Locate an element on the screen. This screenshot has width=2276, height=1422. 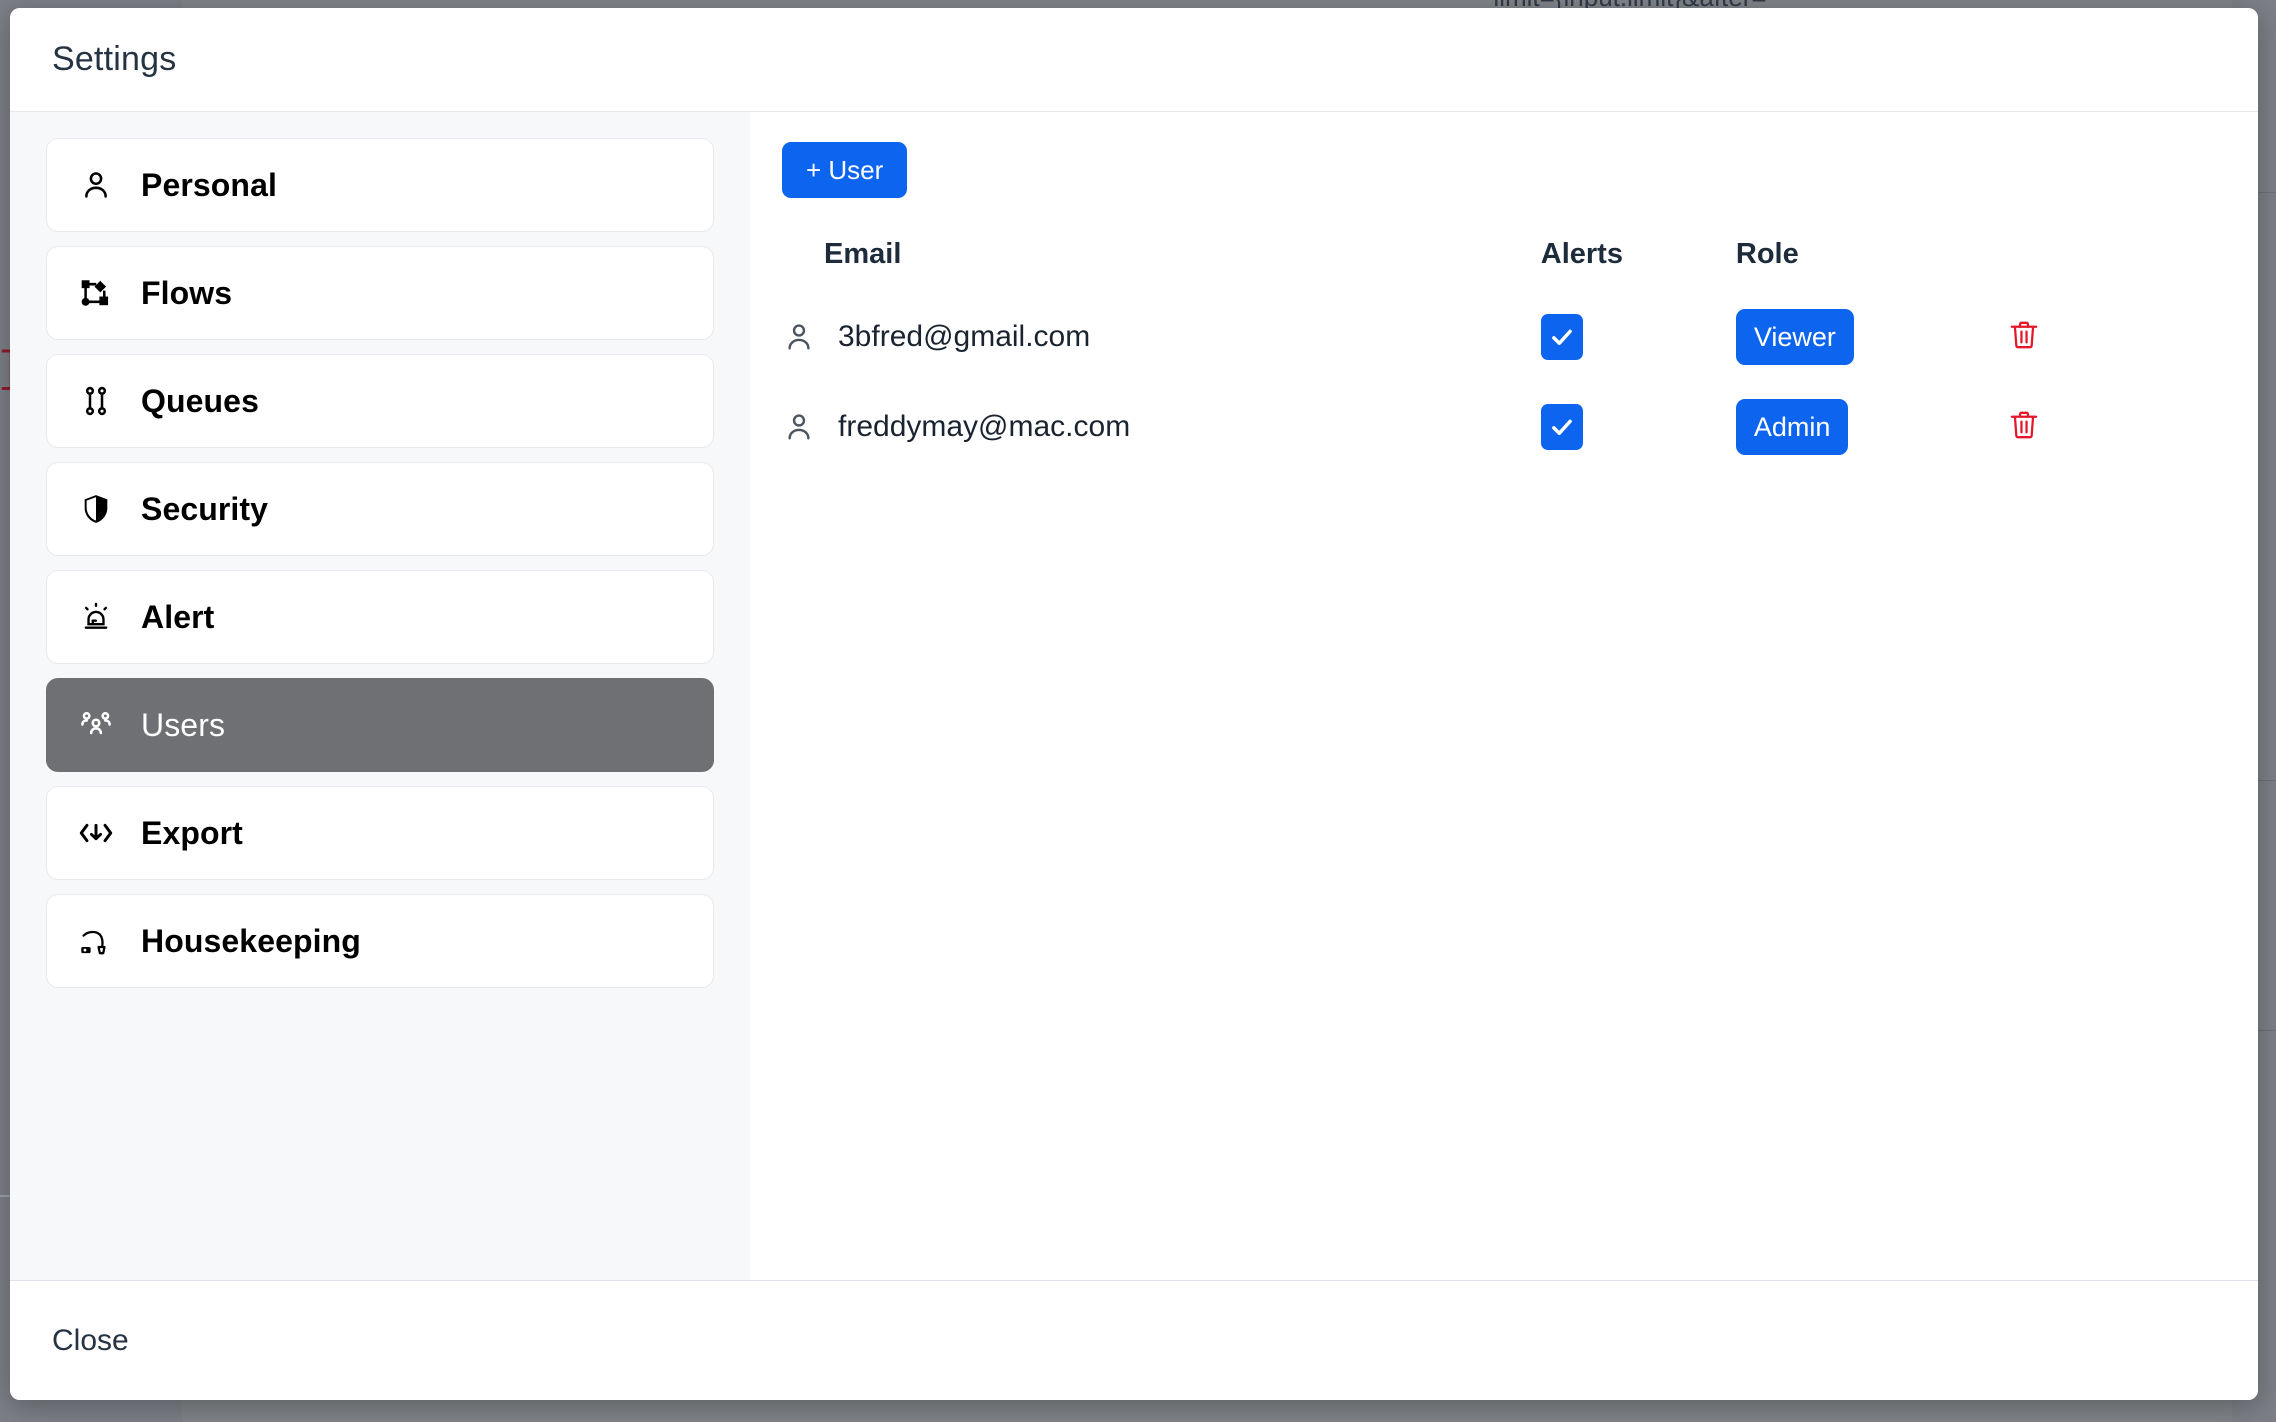
cell-role: Viewer is located at coordinates (1871, 344).